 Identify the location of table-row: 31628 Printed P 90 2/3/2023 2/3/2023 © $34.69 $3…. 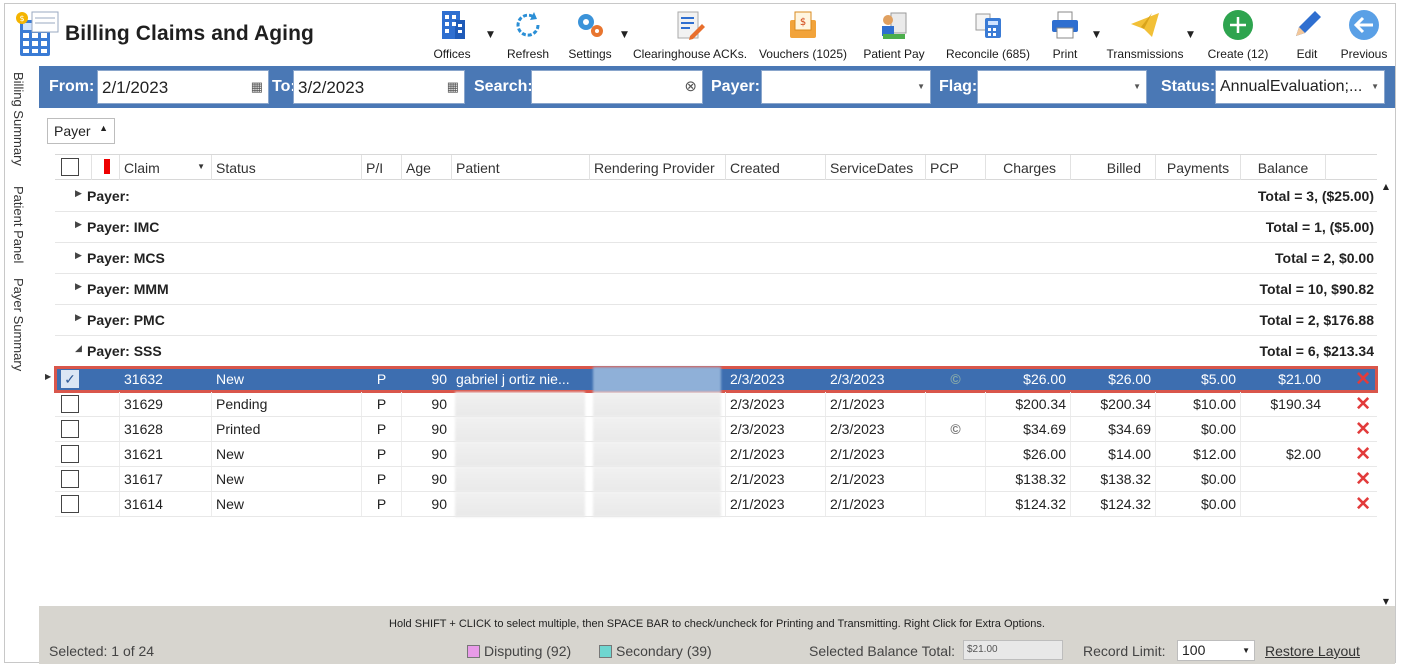
(716, 429).